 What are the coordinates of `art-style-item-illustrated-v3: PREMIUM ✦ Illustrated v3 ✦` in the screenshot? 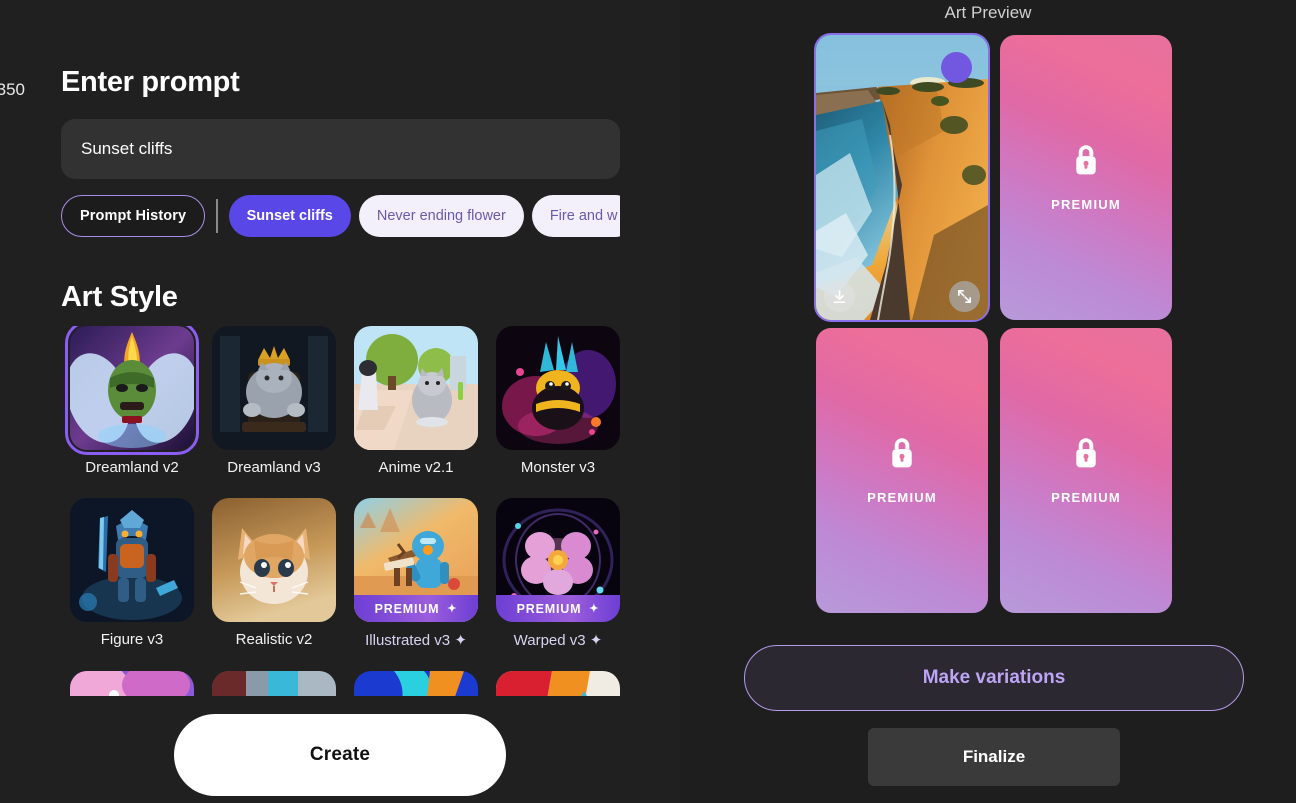 It's located at (416, 573).